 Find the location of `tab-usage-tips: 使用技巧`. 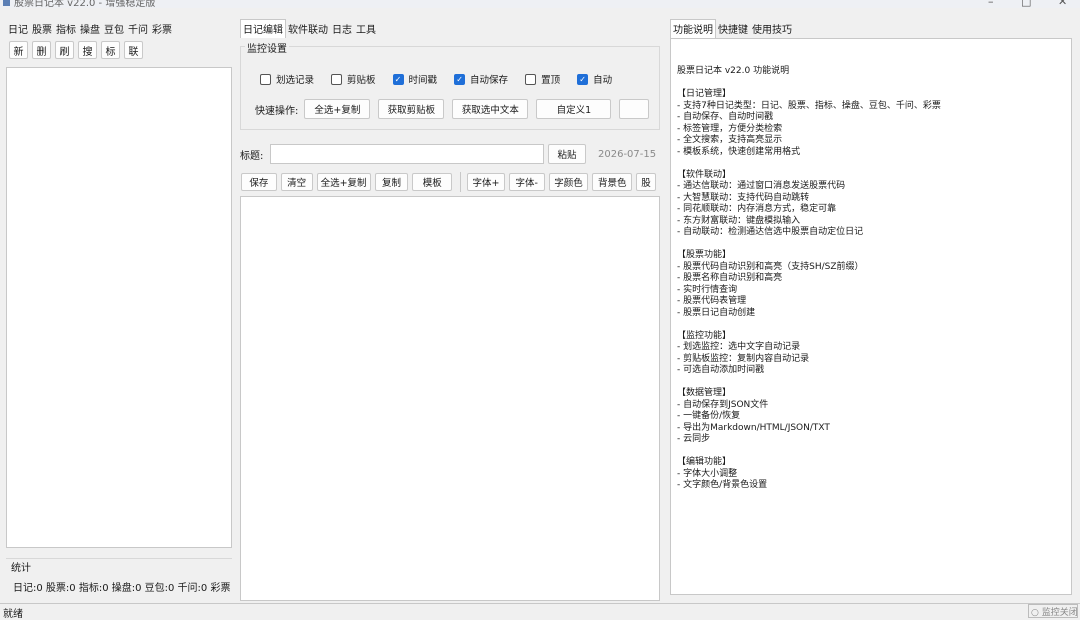

tab-usage-tips: 使用技巧 is located at coordinates (772, 29).